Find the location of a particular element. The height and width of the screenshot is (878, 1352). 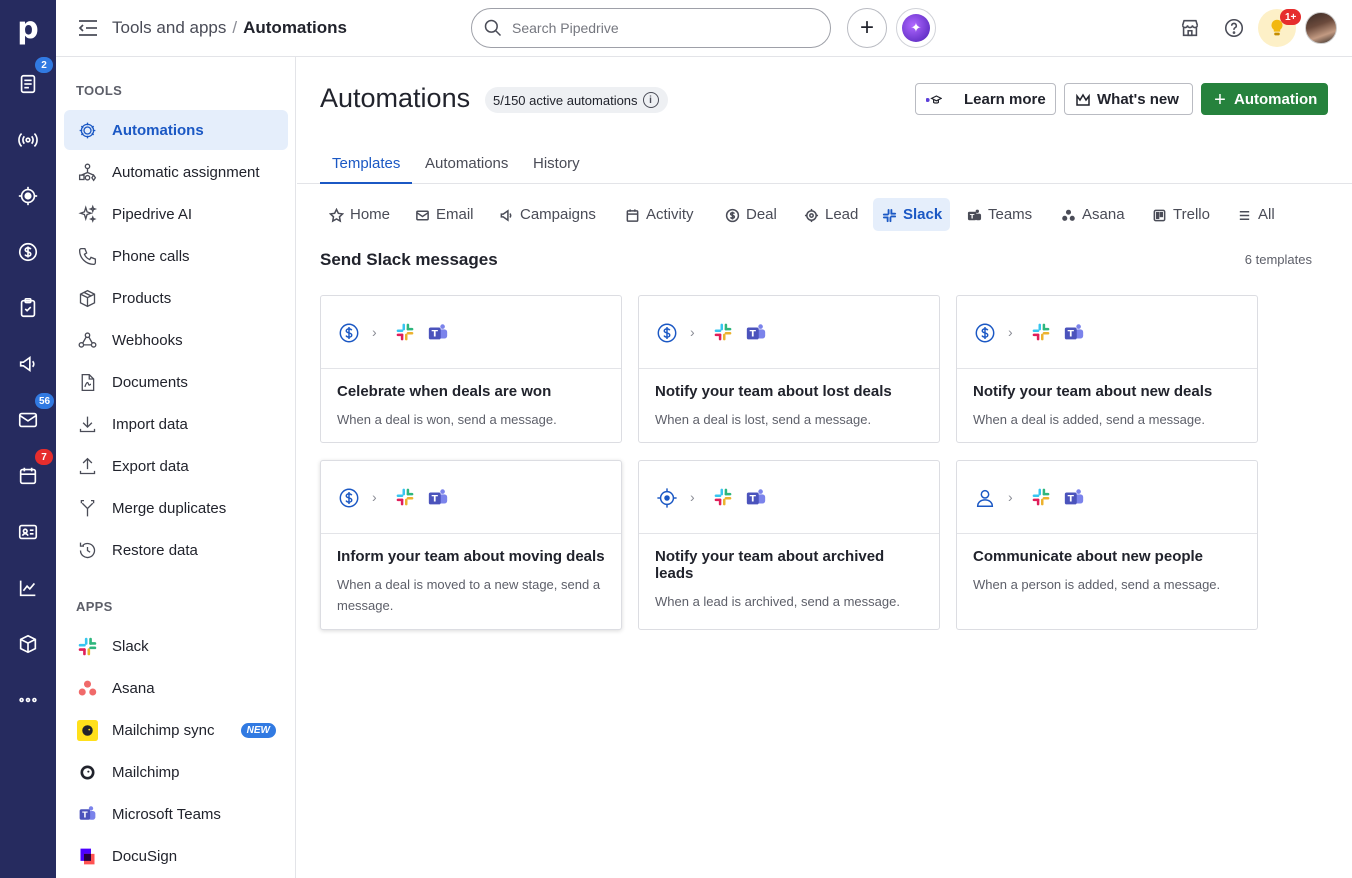

tab-templates: Templates is located at coordinates (366, 164).